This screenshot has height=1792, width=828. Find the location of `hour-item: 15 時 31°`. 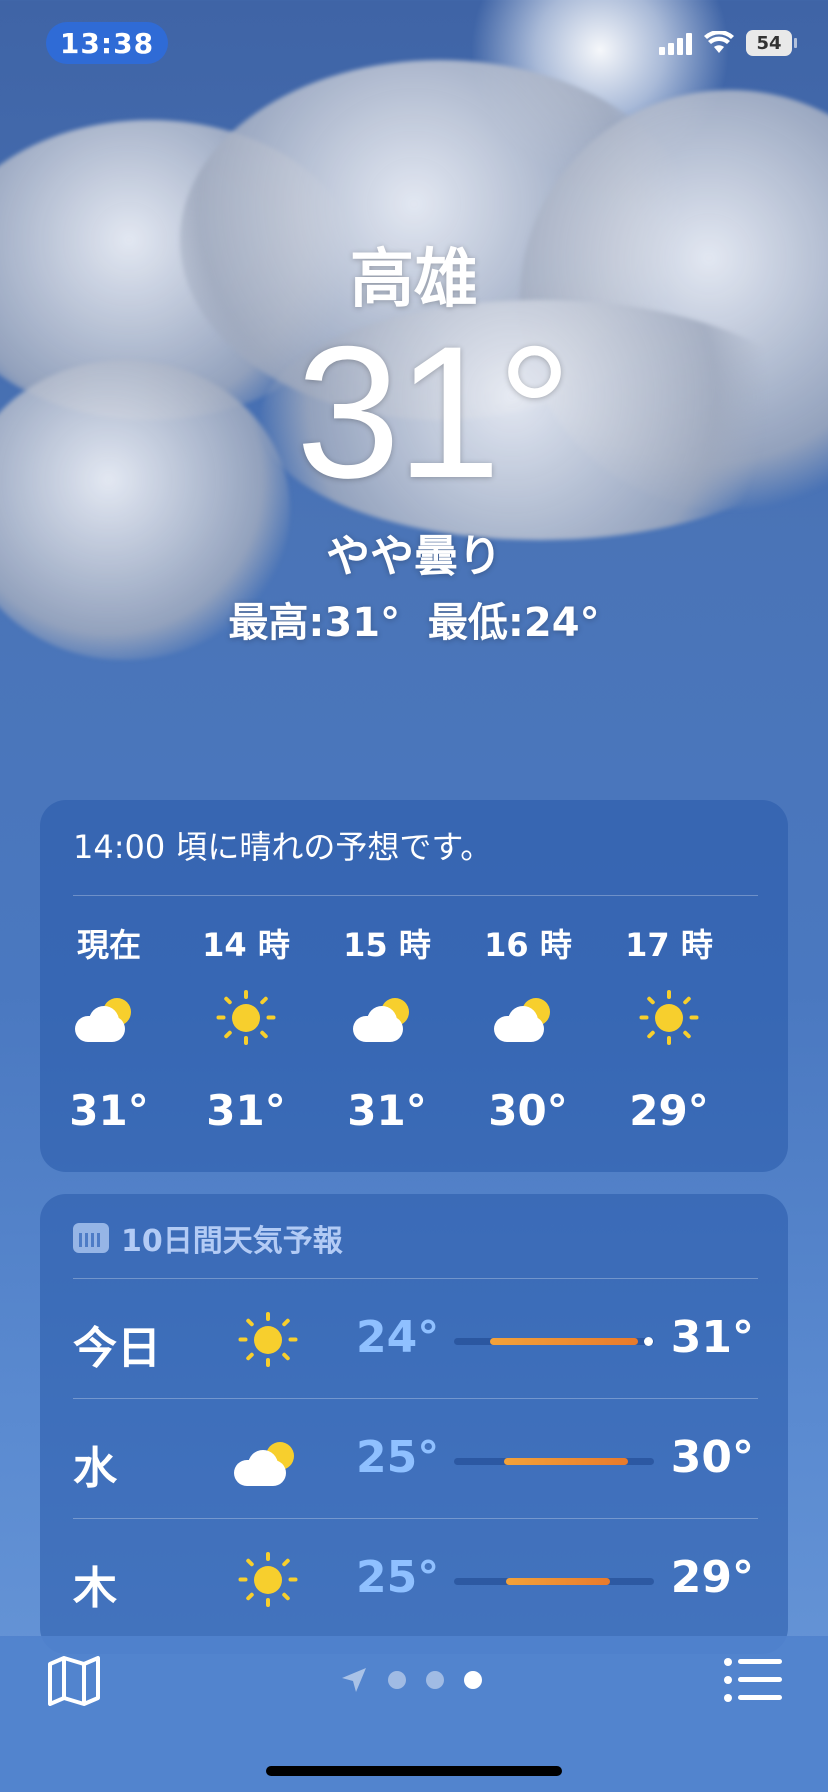

hour-item: 15 時 31° is located at coordinates (387, 1027).